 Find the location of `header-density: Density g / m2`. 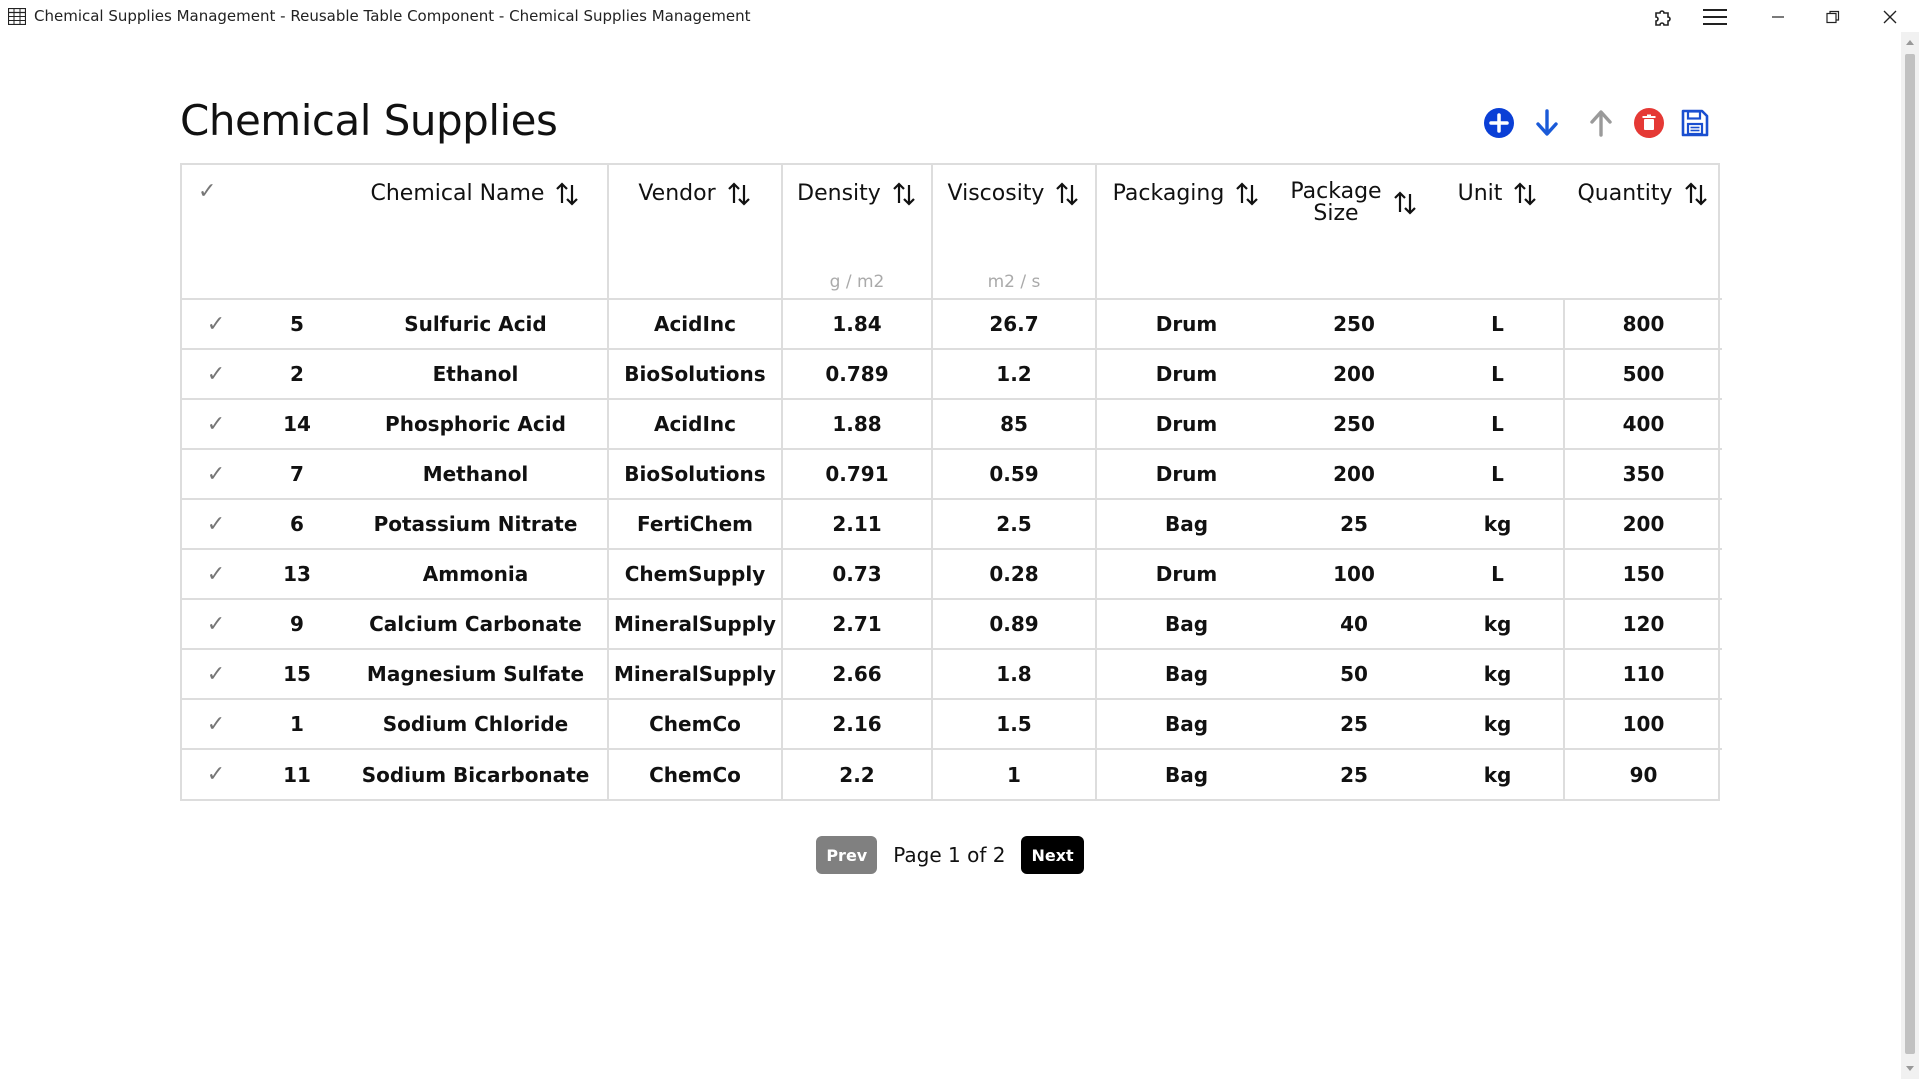

header-density: Density g / m2 is located at coordinates (856, 232).